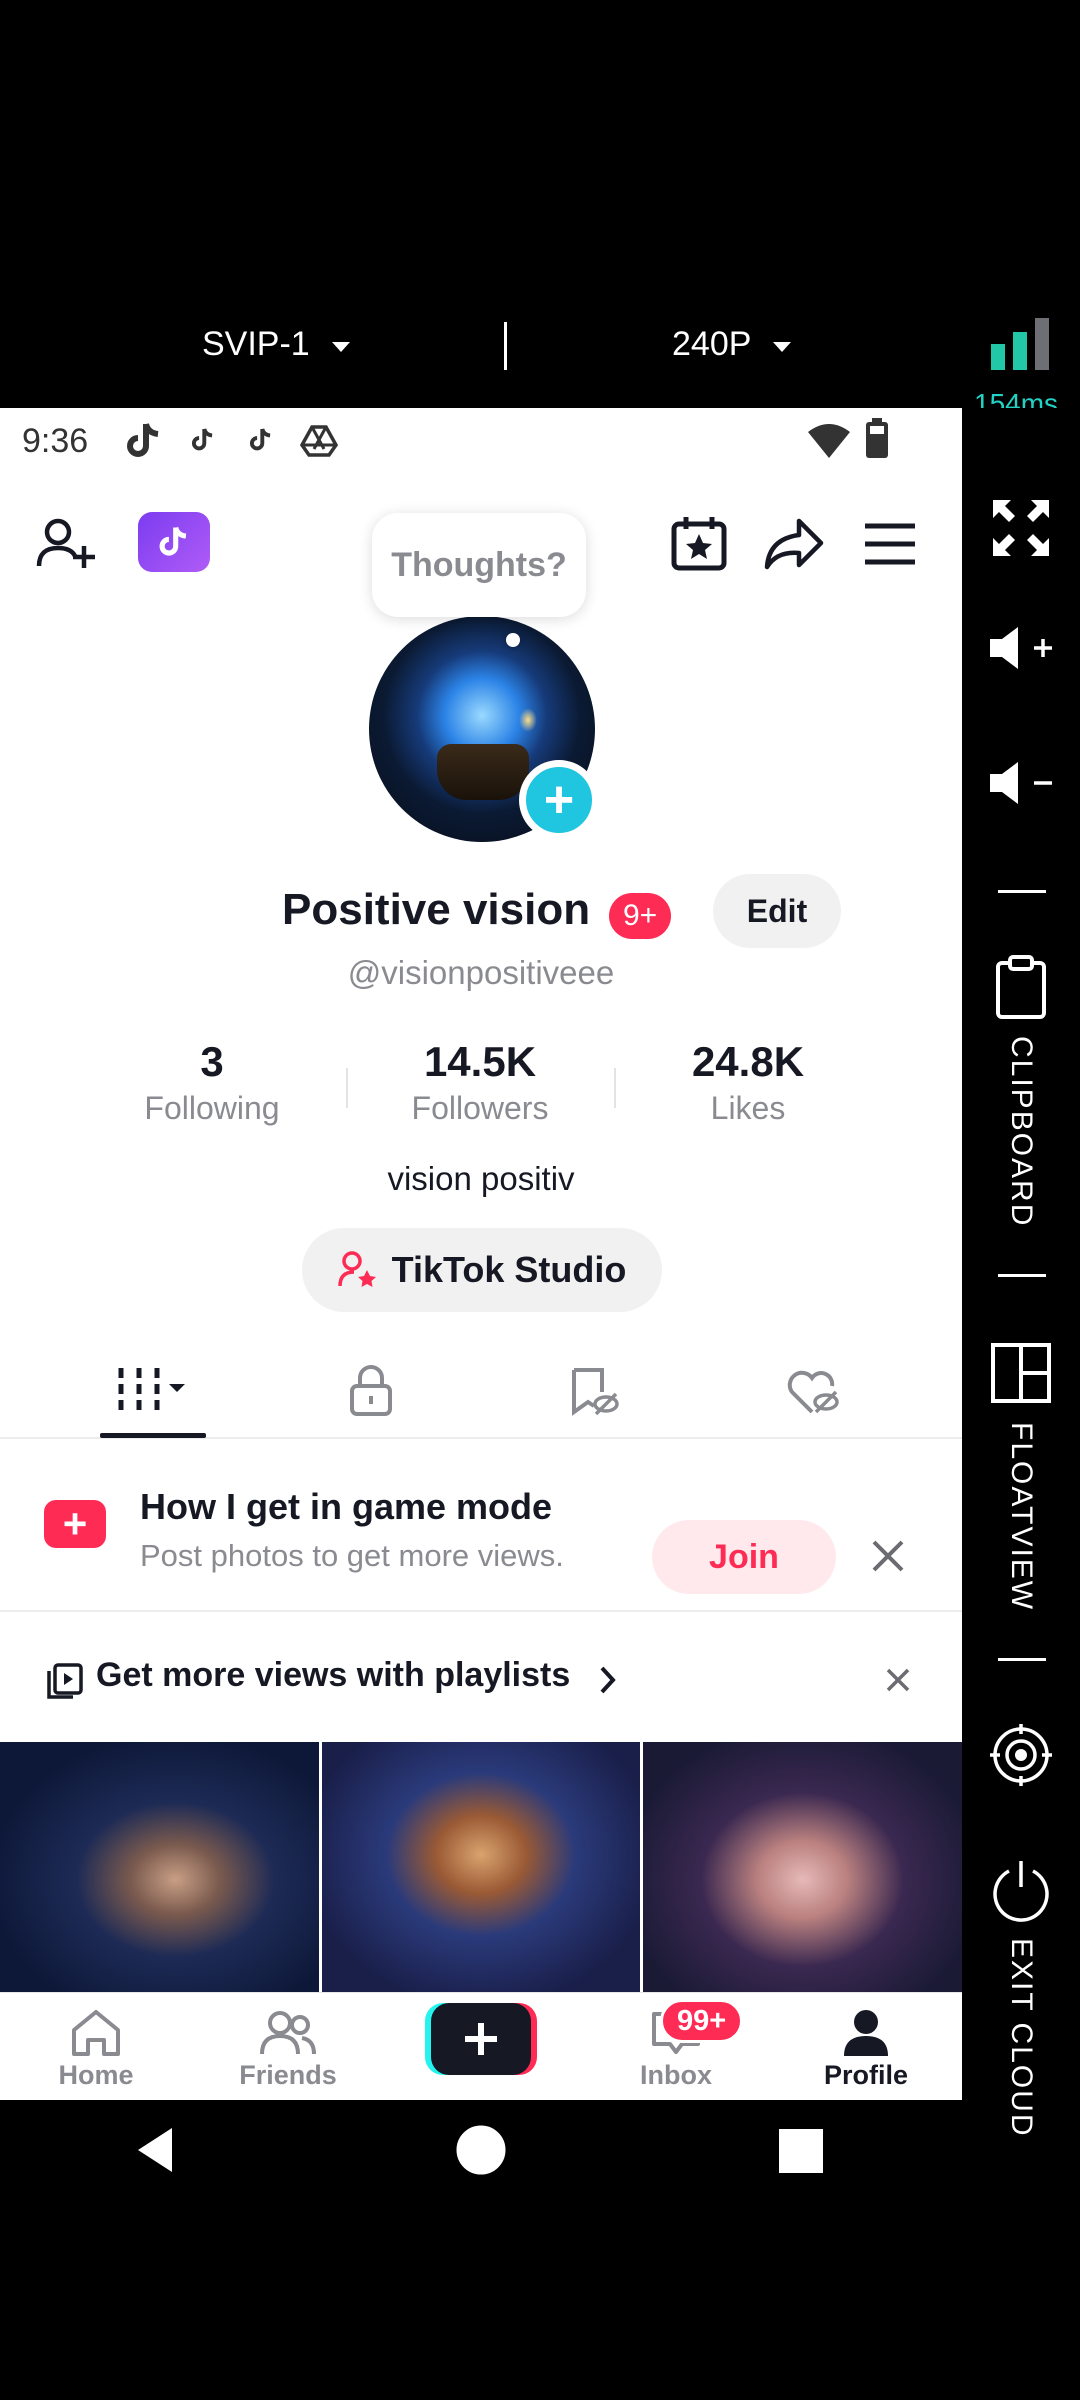 The width and height of the screenshot is (1080, 2400). What do you see at coordinates (436, 909) in the screenshot?
I see `profile-name: Positive vision` at bounding box center [436, 909].